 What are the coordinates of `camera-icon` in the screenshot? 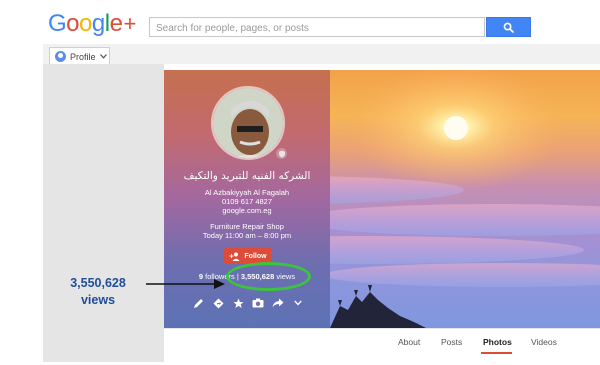 It's located at (258, 303).